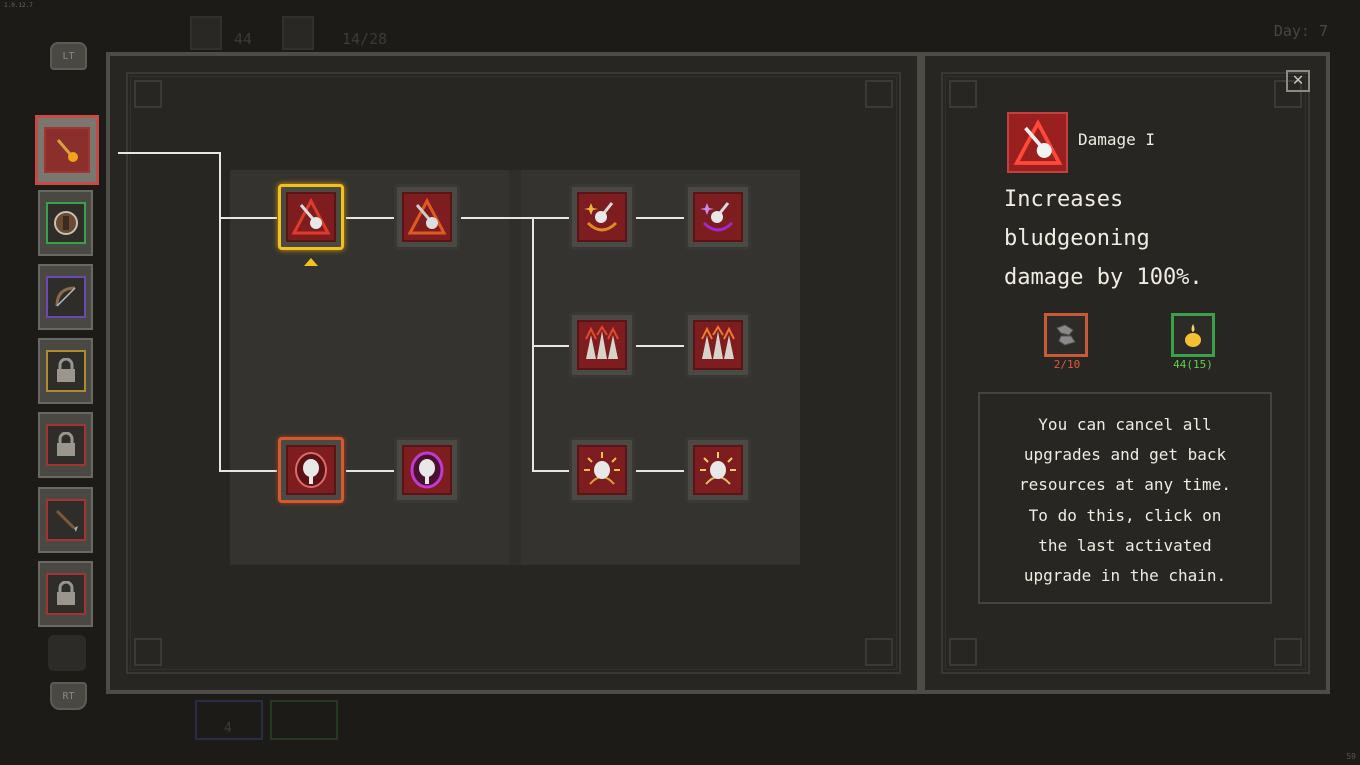 This screenshot has width=1360, height=765. I want to click on day-counter: Day: 7, so click(1300, 31).